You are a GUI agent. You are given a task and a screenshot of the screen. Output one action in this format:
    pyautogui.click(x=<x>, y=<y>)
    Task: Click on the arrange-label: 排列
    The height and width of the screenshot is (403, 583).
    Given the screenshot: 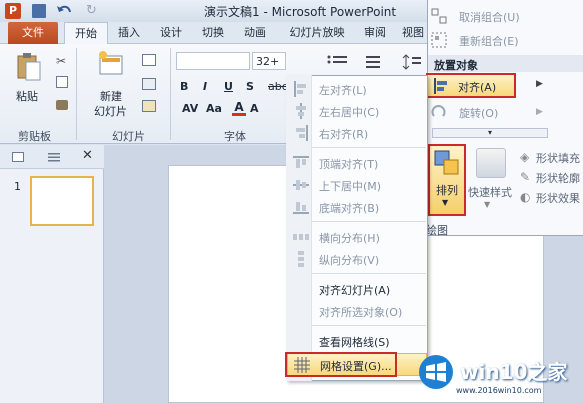 What is the action you would take?
    pyautogui.click(x=447, y=190)
    